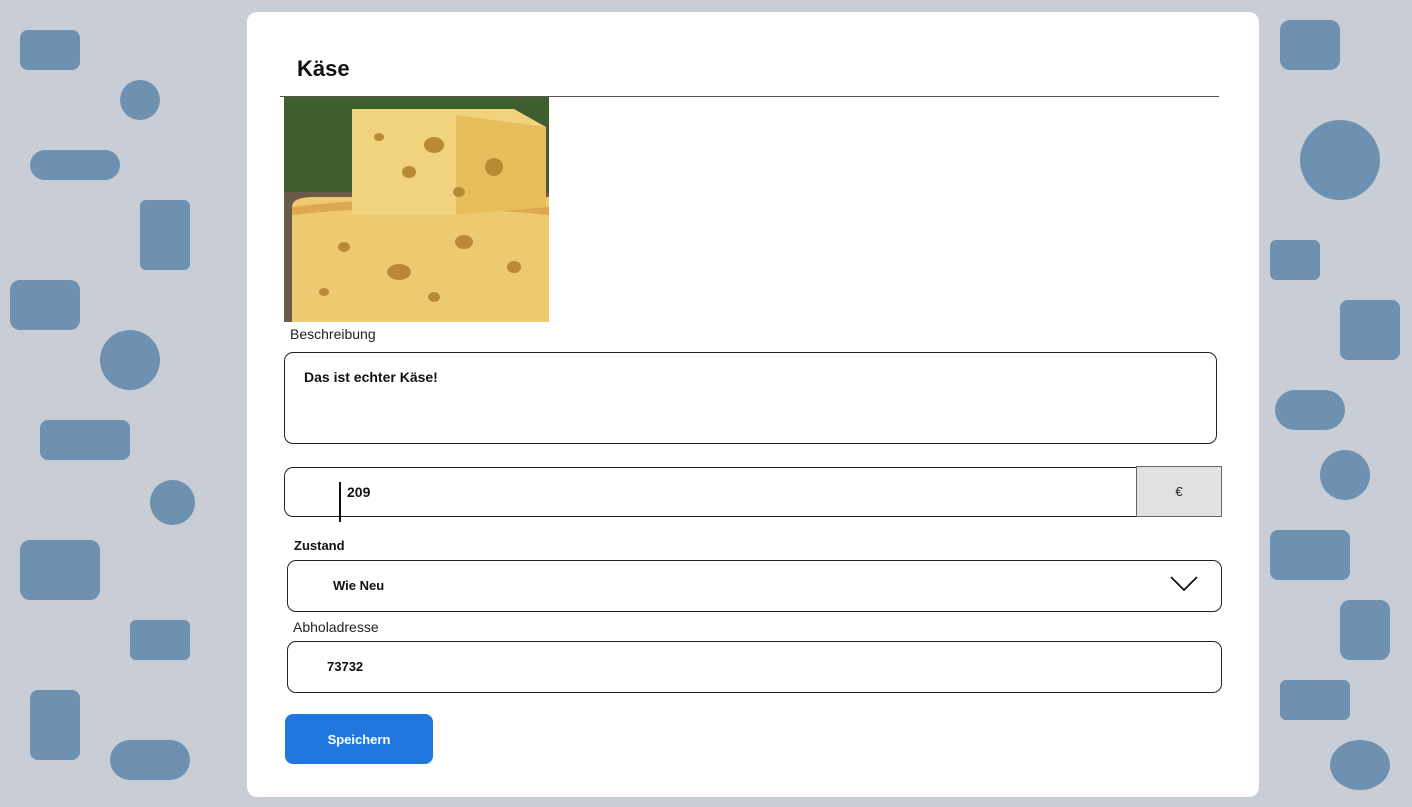  Describe the element at coordinates (319, 545) in the screenshot. I see `condition-label: Zustand` at that location.